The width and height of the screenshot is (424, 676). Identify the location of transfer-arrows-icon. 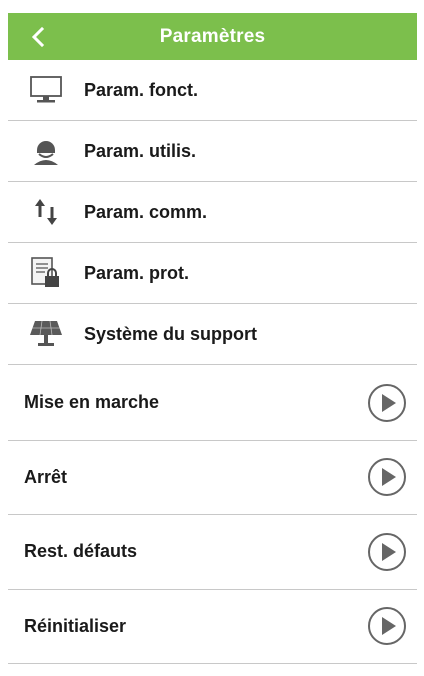
(46, 212).